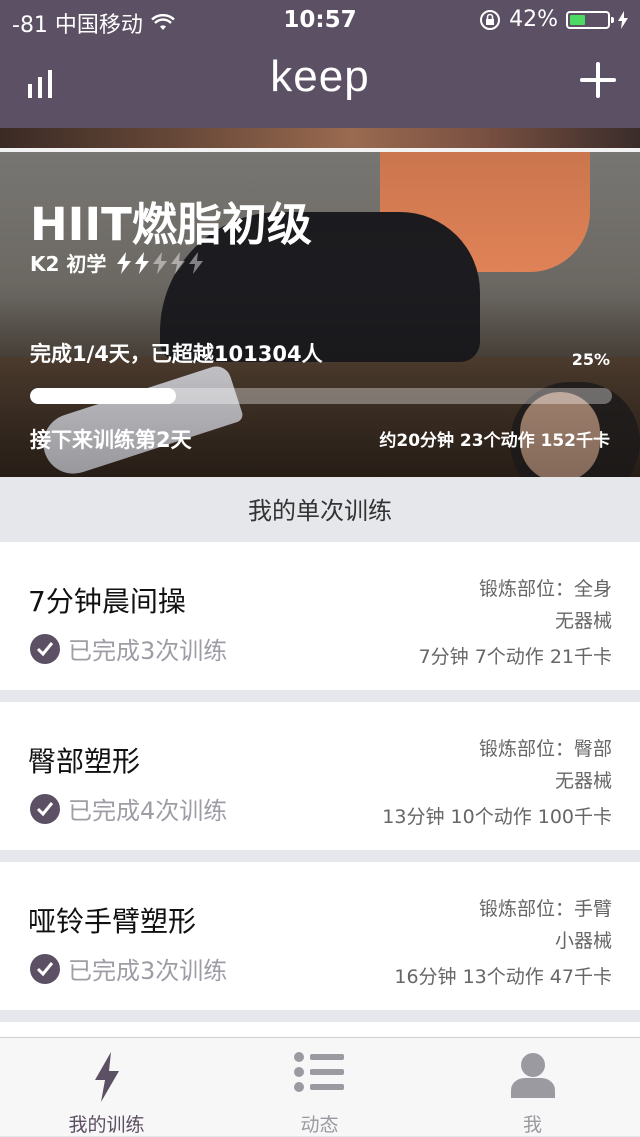 The image size is (640, 1137). I want to click on workout-stats: 13分钟 10个动作 100千卡, so click(497, 817).